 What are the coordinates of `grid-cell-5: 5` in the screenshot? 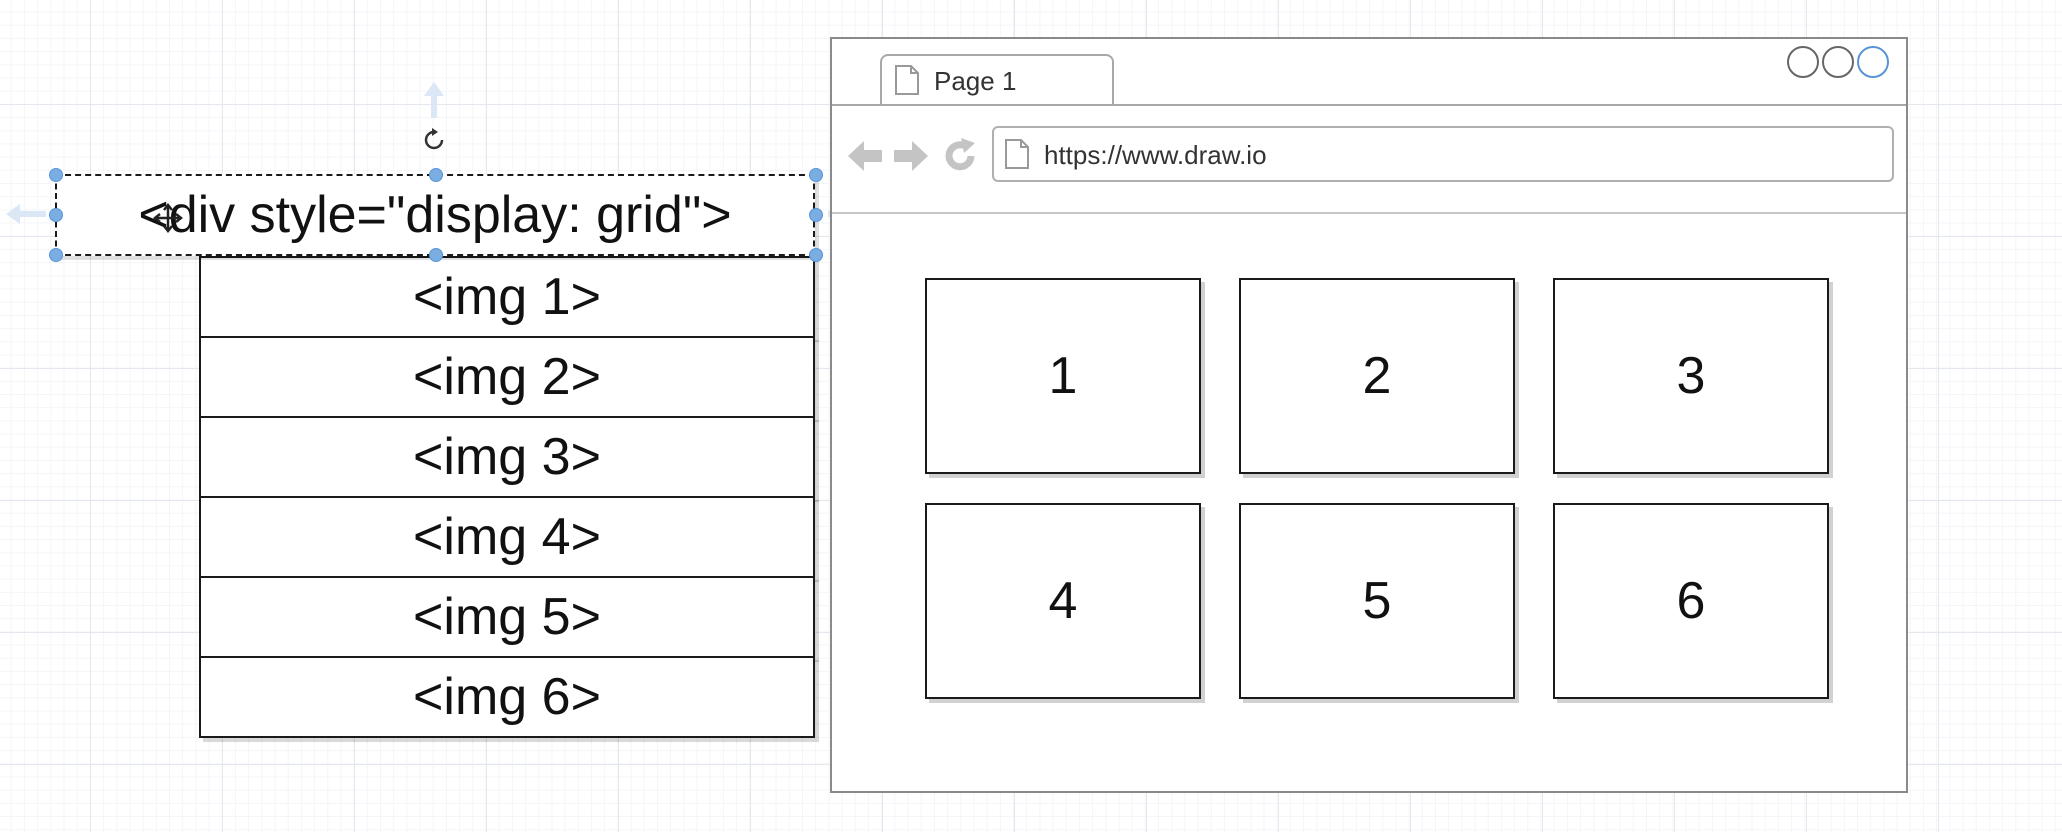 It's located at (1377, 601).